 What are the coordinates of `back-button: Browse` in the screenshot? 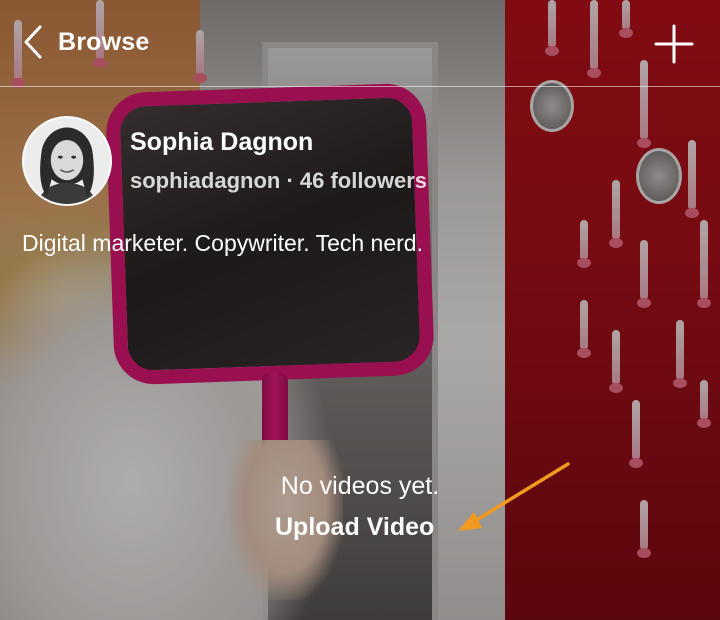 It's located at (86, 42).